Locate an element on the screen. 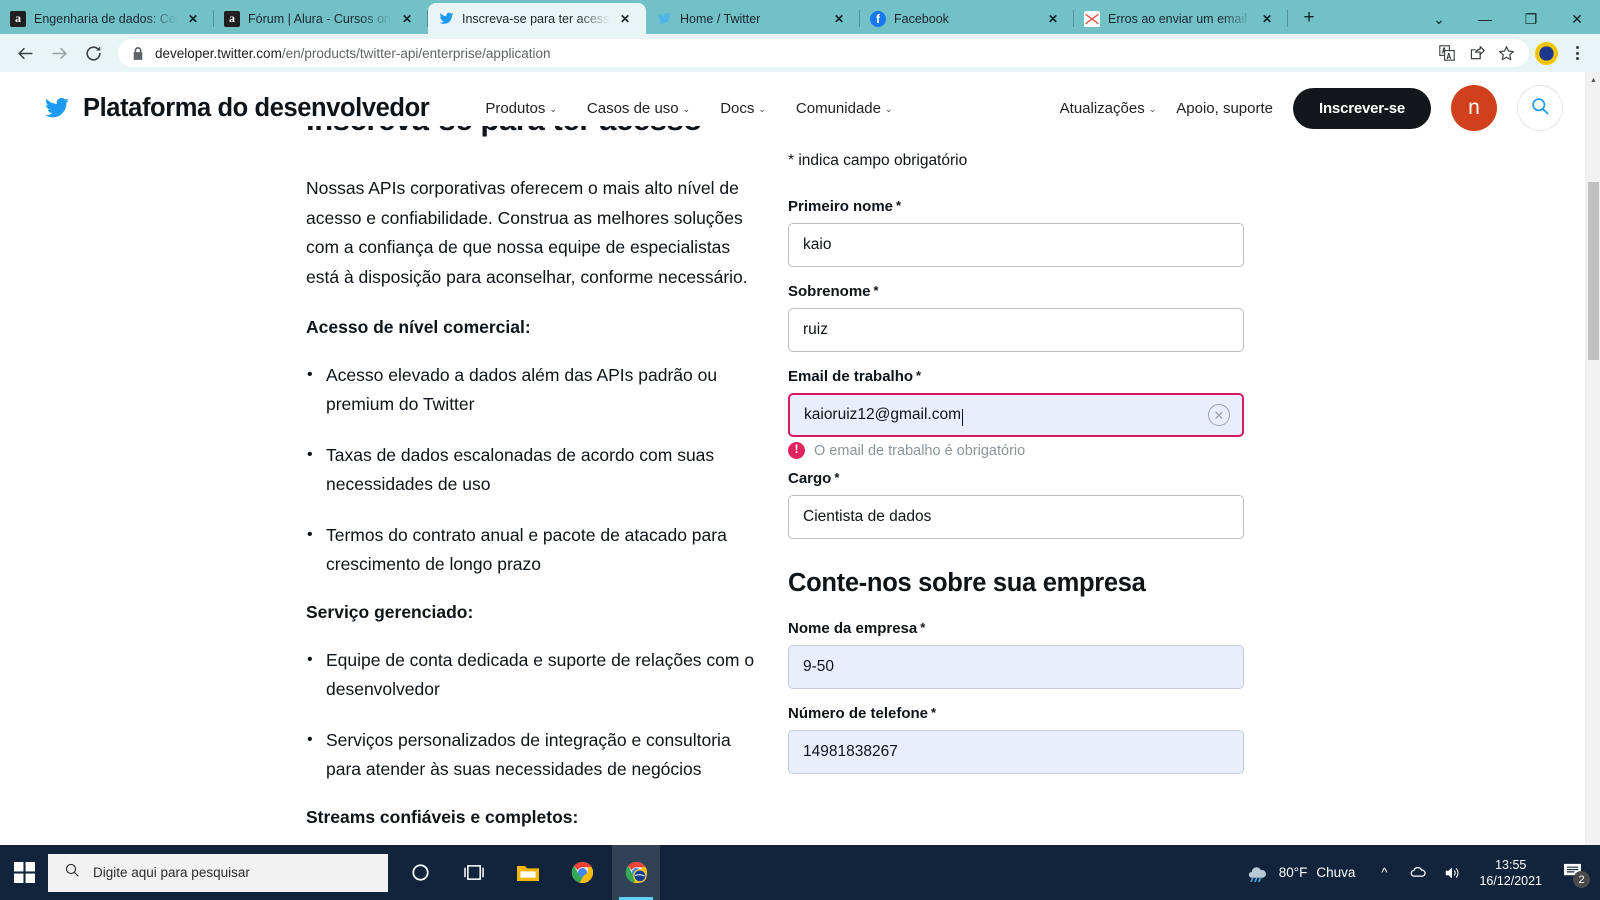  maximize-button: ❐ is located at coordinates (1531, 19).